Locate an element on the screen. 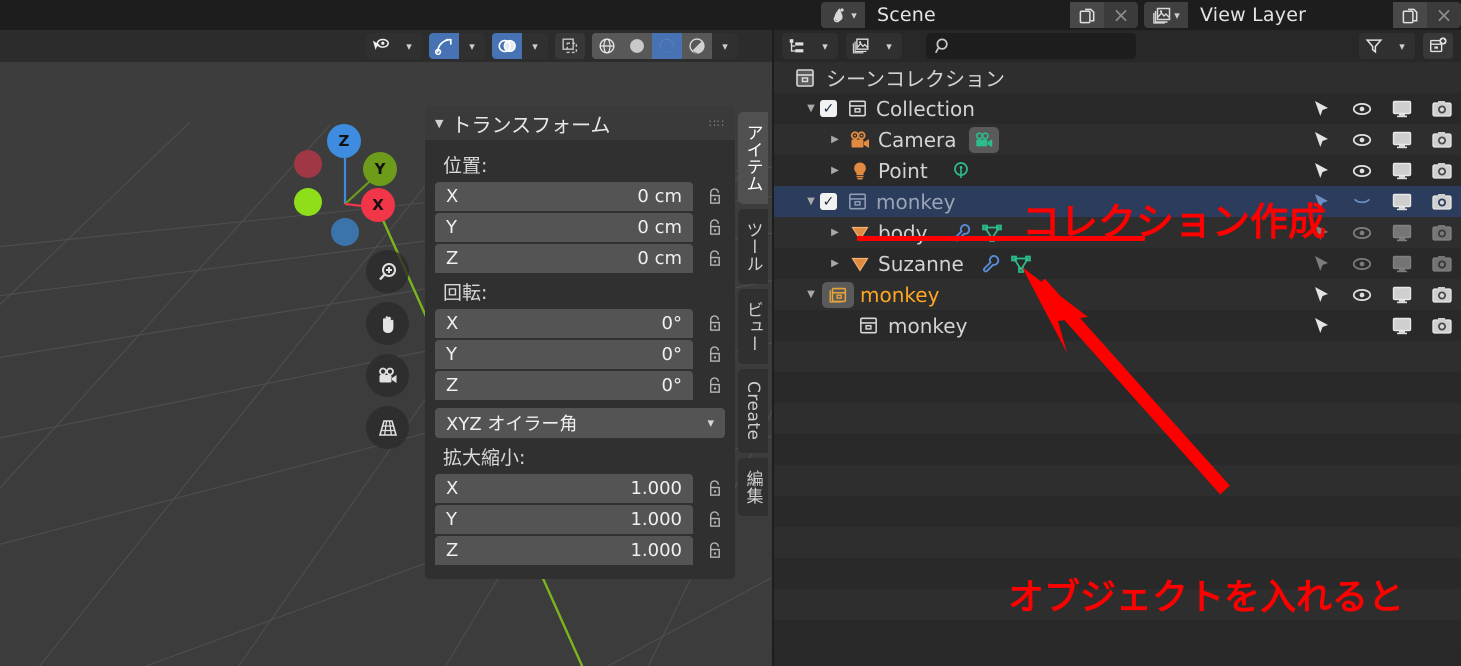 The width and height of the screenshot is (1461, 666). view-layer-name-field: View Layer is located at coordinates (1290, 15).